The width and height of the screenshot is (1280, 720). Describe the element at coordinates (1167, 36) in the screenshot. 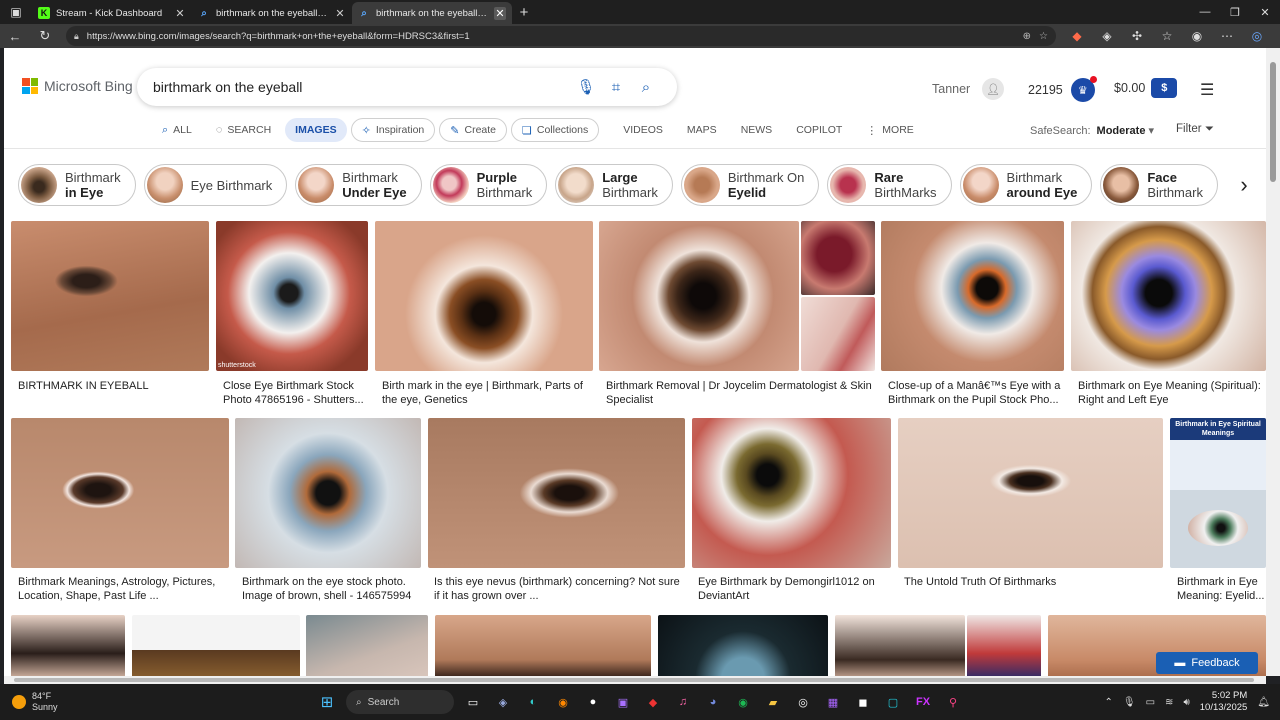

I see `favorites-icon: ☆` at that location.